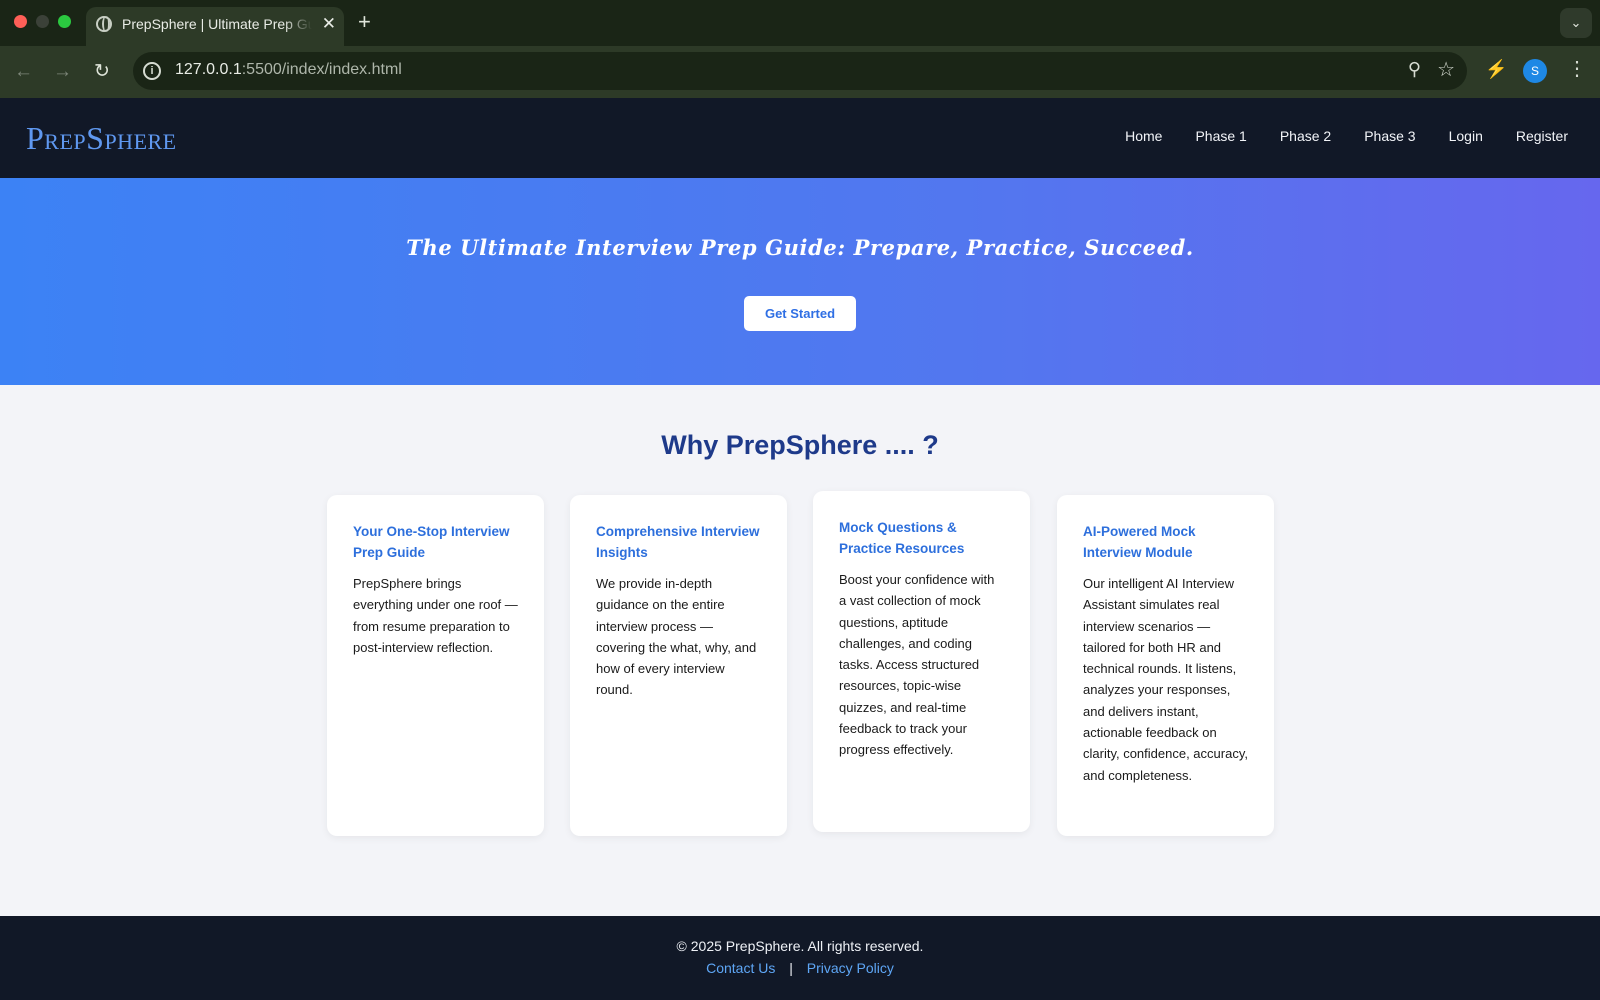 The width and height of the screenshot is (1600, 1000). Describe the element at coordinates (1305, 136) in the screenshot. I see `nav-link-phase-2: Phase 2` at that location.